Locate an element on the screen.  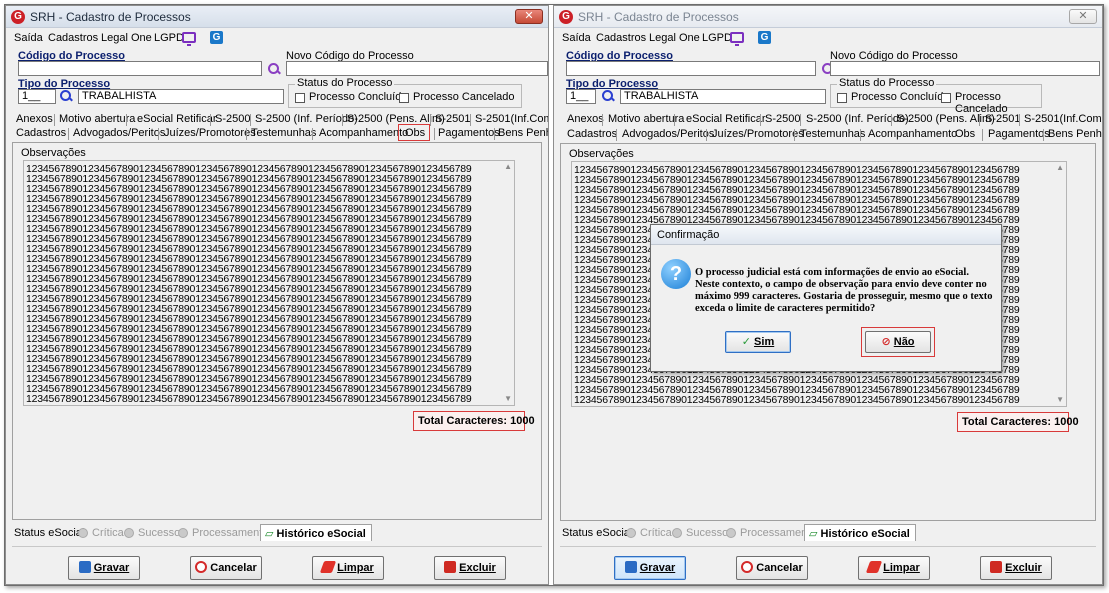
tab-s2500-pens-alim: S-2500 (Pens. Alim) is located at coordinates (946, 119).